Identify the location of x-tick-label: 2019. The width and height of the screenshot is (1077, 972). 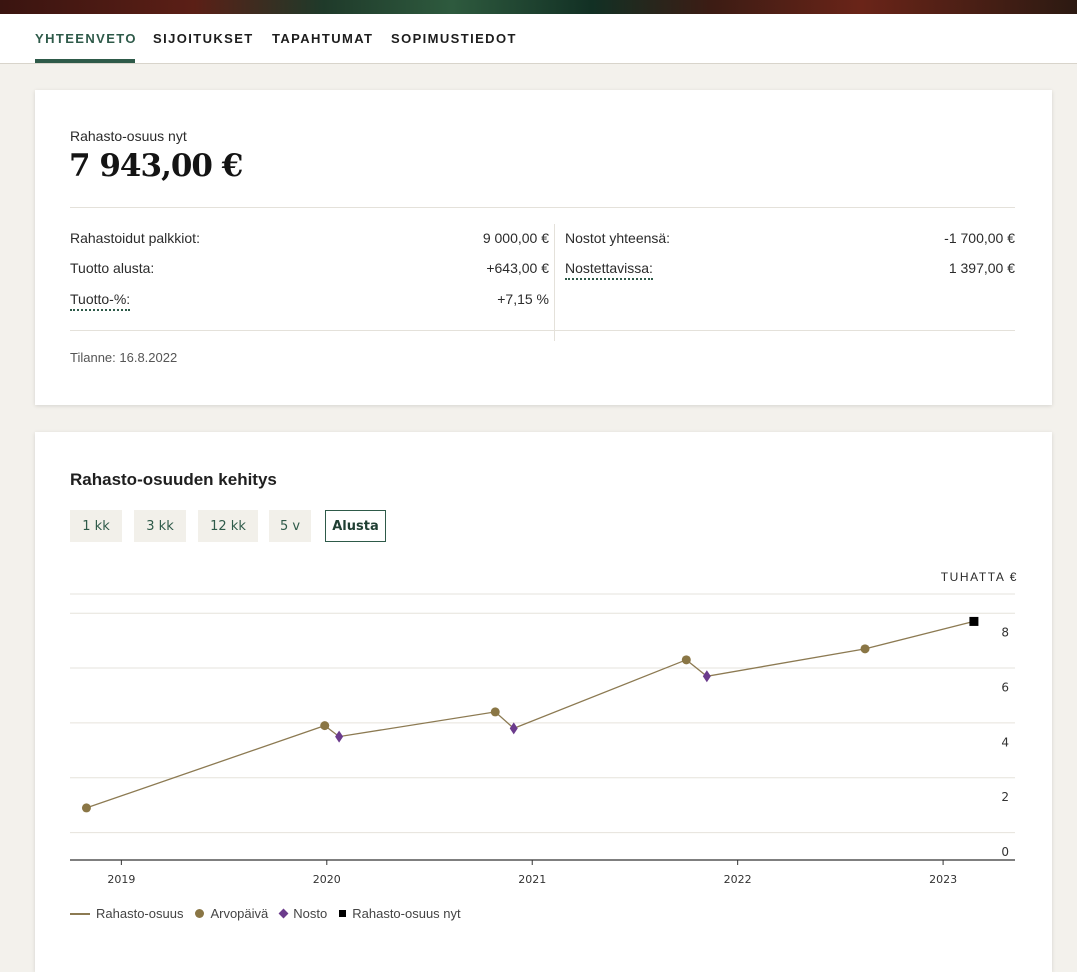
(121, 879).